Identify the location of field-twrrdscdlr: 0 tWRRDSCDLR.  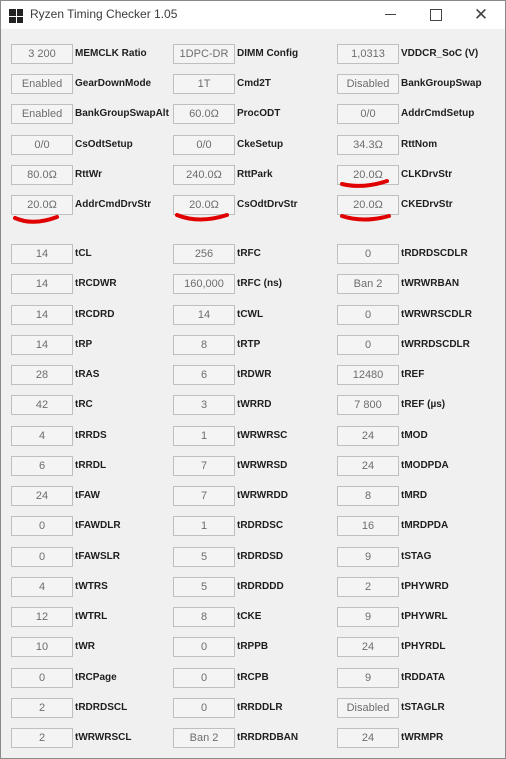
(417, 344).